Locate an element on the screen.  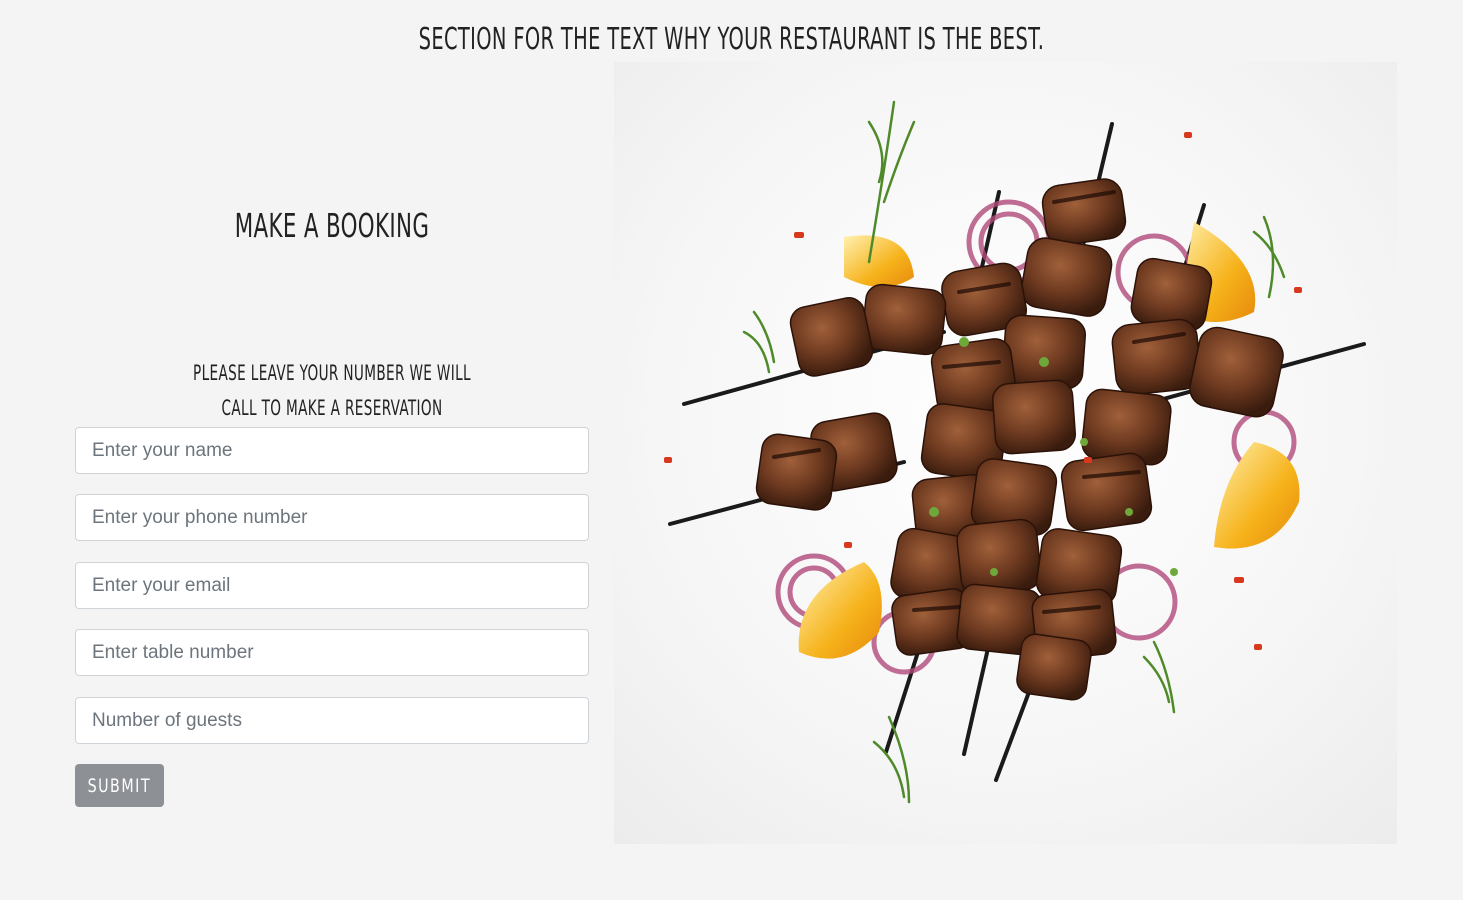
booking-subtitle-line-1: PLEASE LEAVE YOUR NUMBER WE WILL is located at coordinates (332, 373).